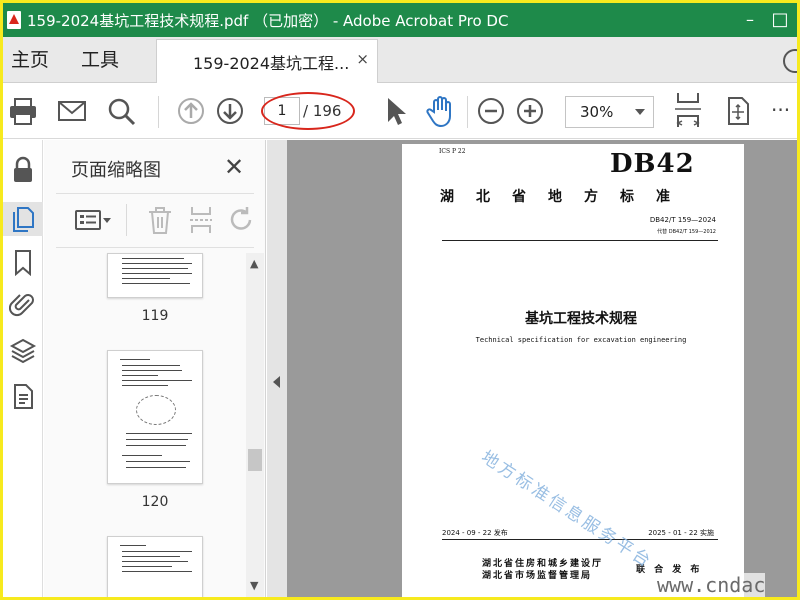  Describe the element at coordinates (491, 111) in the screenshot. I see `zoom-out-icon` at that location.